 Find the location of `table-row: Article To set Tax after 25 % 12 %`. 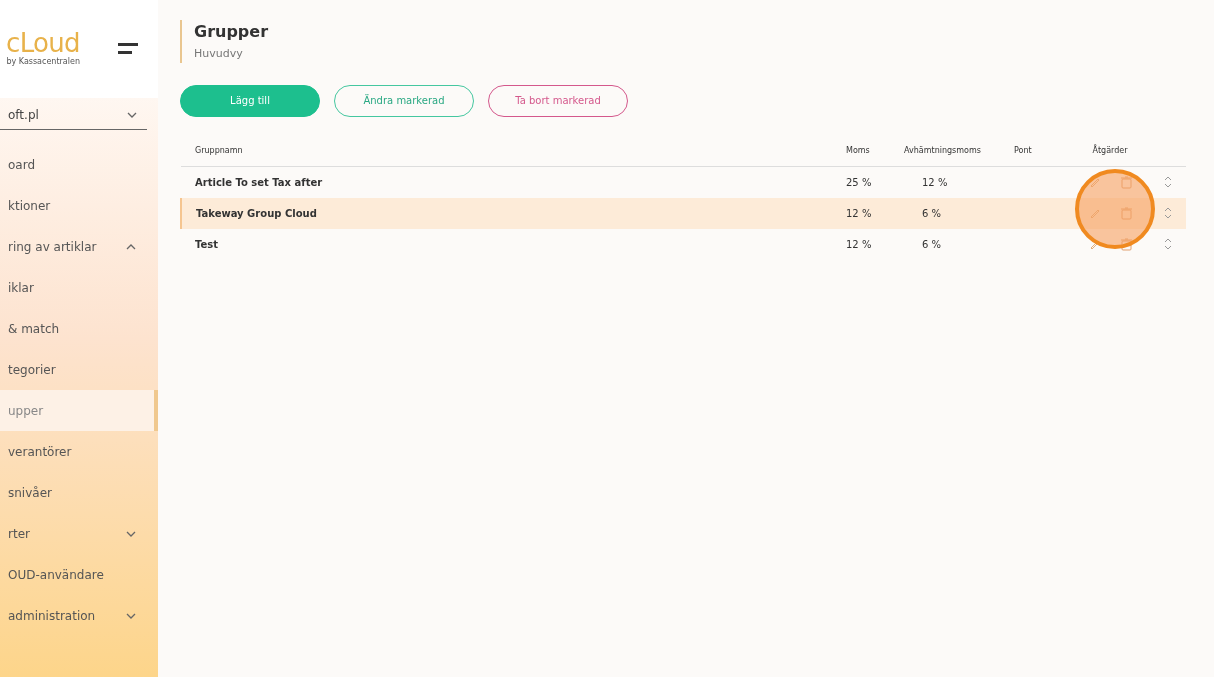

table-row: Article To set Tax after 25 % 12 % is located at coordinates (683, 182).